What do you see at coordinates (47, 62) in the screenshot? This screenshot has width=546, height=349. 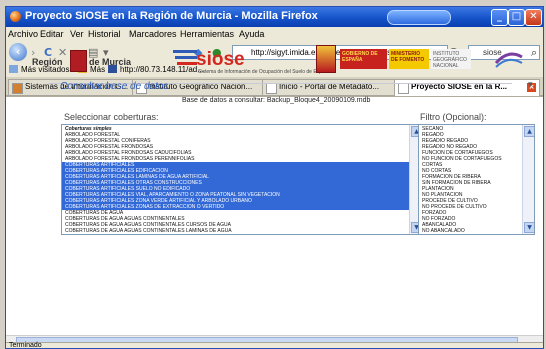 I see `region-logo-text: Región` at bounding box center [47, 62].